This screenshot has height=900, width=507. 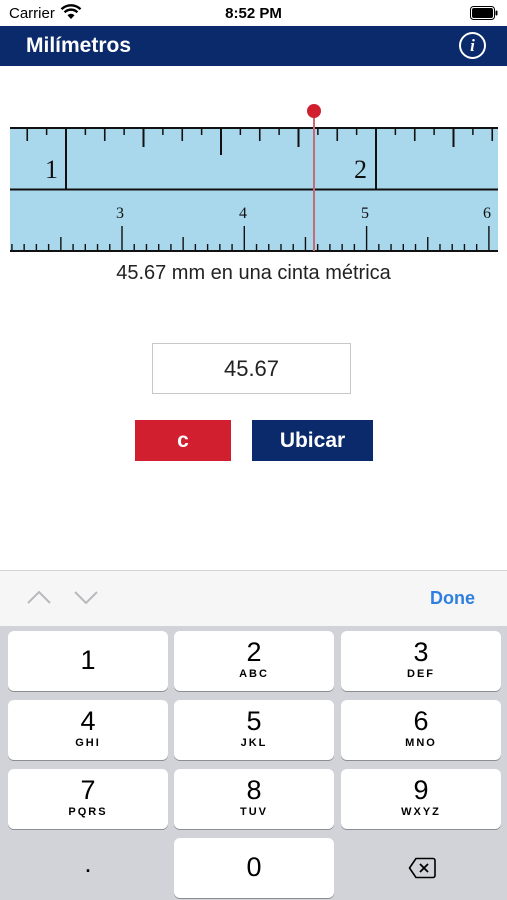 I want to click on lower-band, so click(x=254, y=220).